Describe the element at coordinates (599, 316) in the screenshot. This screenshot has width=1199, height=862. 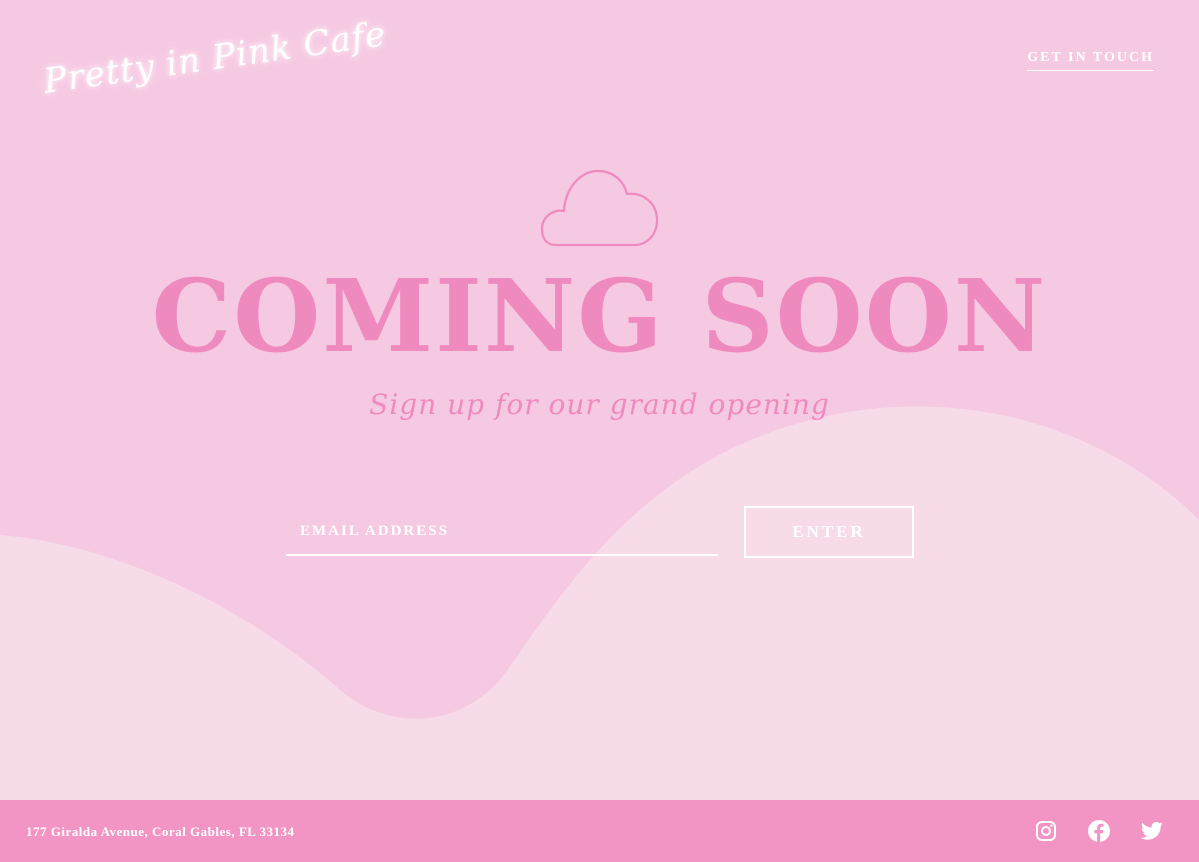
I see `coming-soon-headline: COMING SOON` at that location.